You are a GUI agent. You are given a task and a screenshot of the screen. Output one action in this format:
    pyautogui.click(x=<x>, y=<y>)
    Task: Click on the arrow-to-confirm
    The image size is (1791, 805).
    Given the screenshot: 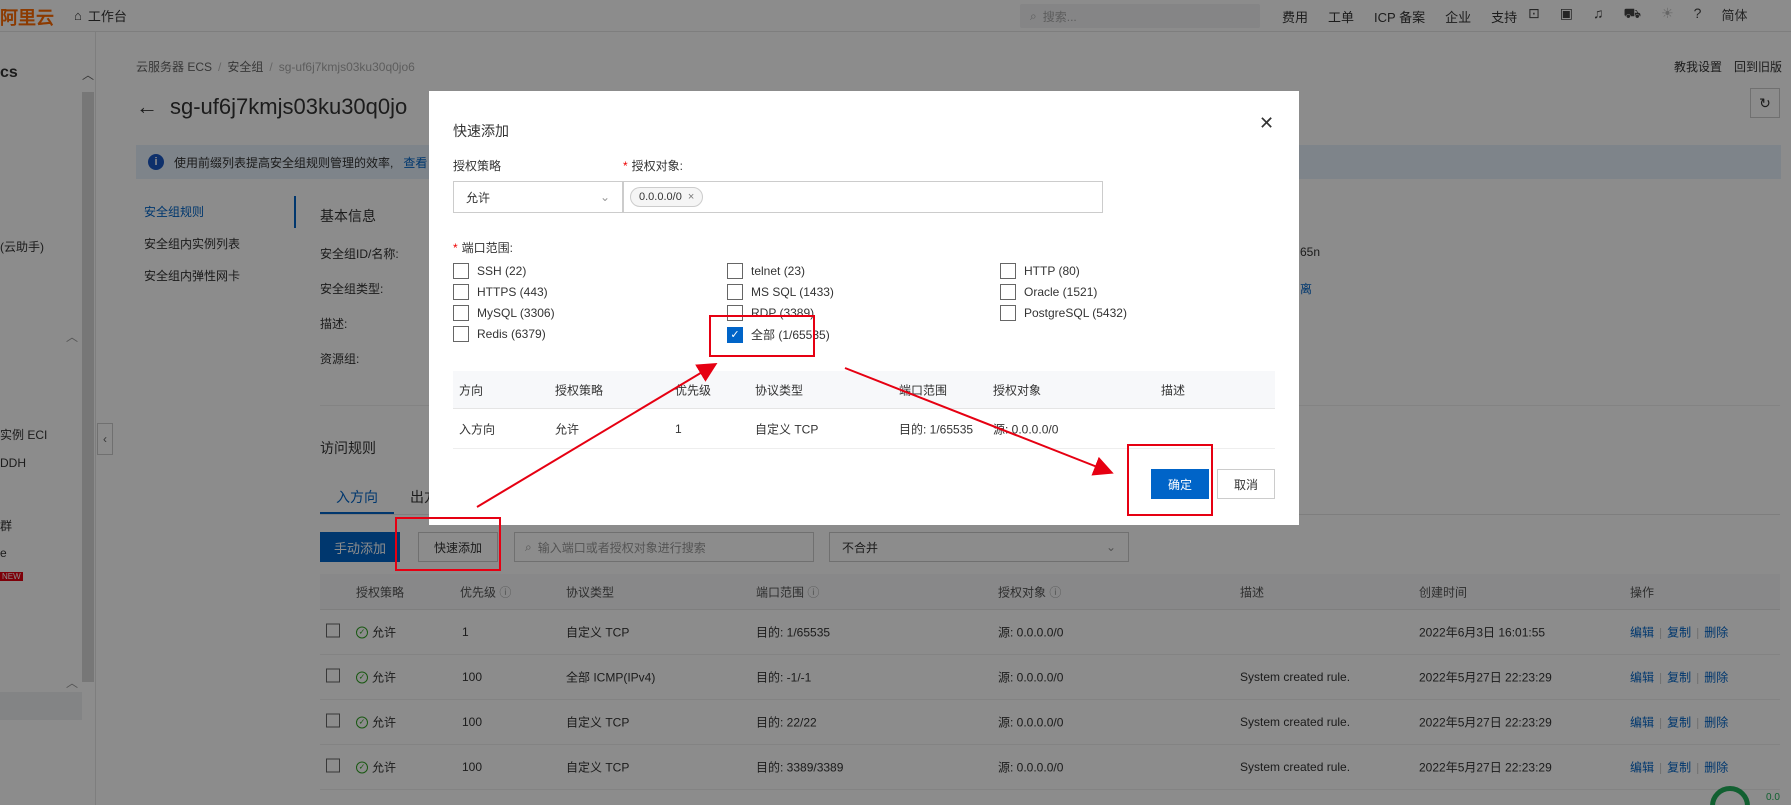 What is the action you would take?
    pyautogui.click(x=979, y=421)
    